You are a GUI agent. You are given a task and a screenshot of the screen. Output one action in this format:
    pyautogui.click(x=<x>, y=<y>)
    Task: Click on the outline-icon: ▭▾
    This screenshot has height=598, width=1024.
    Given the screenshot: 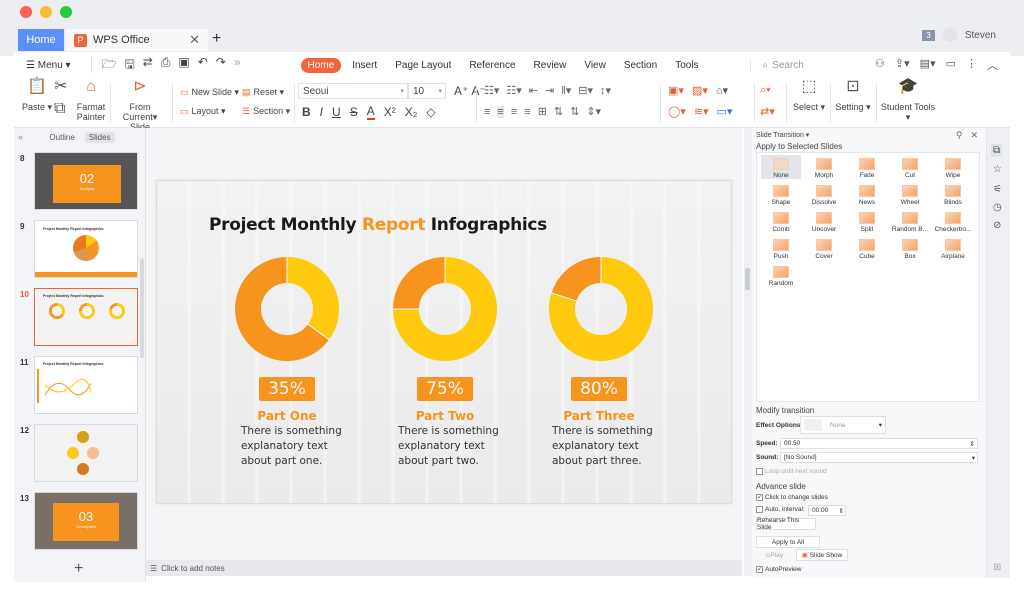 What is the action you would take?
    pyautogui.click(x=725, y=111)
    